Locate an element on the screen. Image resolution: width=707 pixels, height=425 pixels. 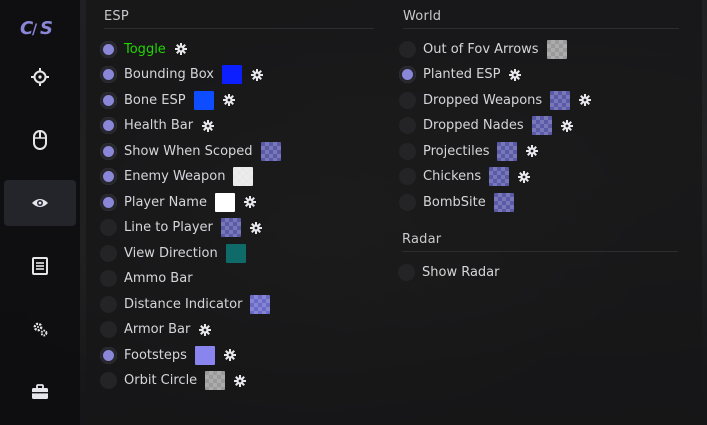
option-line-to-player: Line to Player is located at coordinates (181, 228).